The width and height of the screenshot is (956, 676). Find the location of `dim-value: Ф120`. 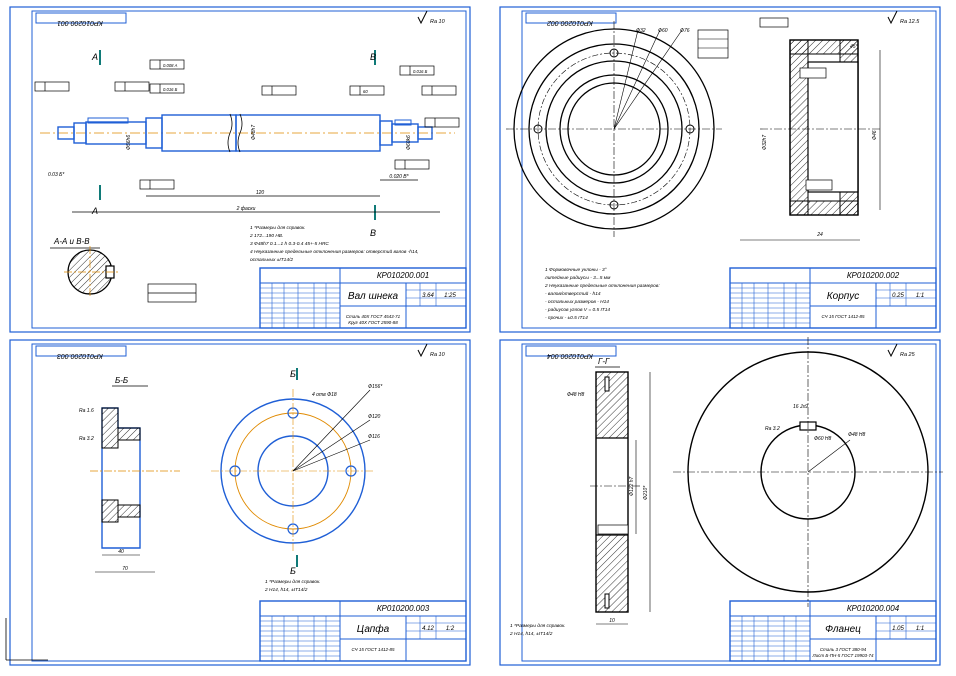

dim-value: Ф120 is located at coordinates (374, 417).